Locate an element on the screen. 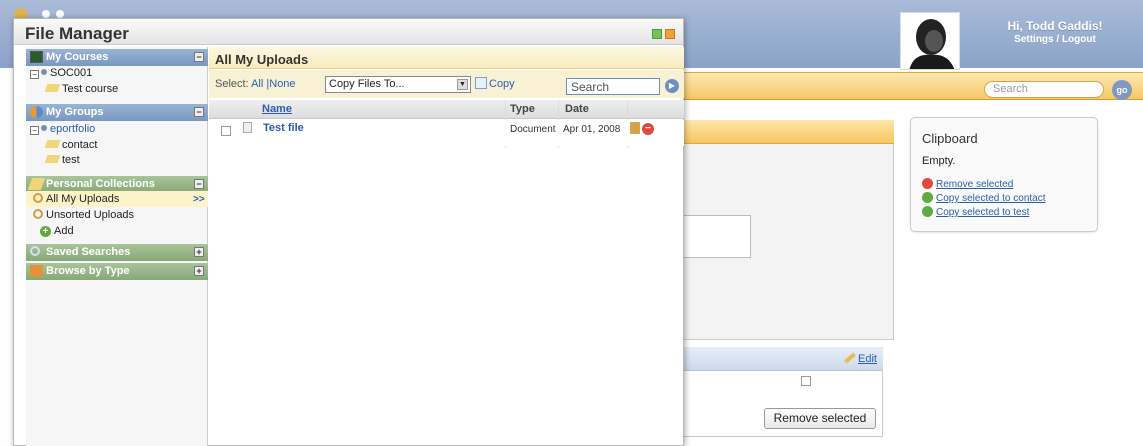 The height and width of the screenshot is (446, 1143). file-name-link: Test file is located at coordinates (283, 128).